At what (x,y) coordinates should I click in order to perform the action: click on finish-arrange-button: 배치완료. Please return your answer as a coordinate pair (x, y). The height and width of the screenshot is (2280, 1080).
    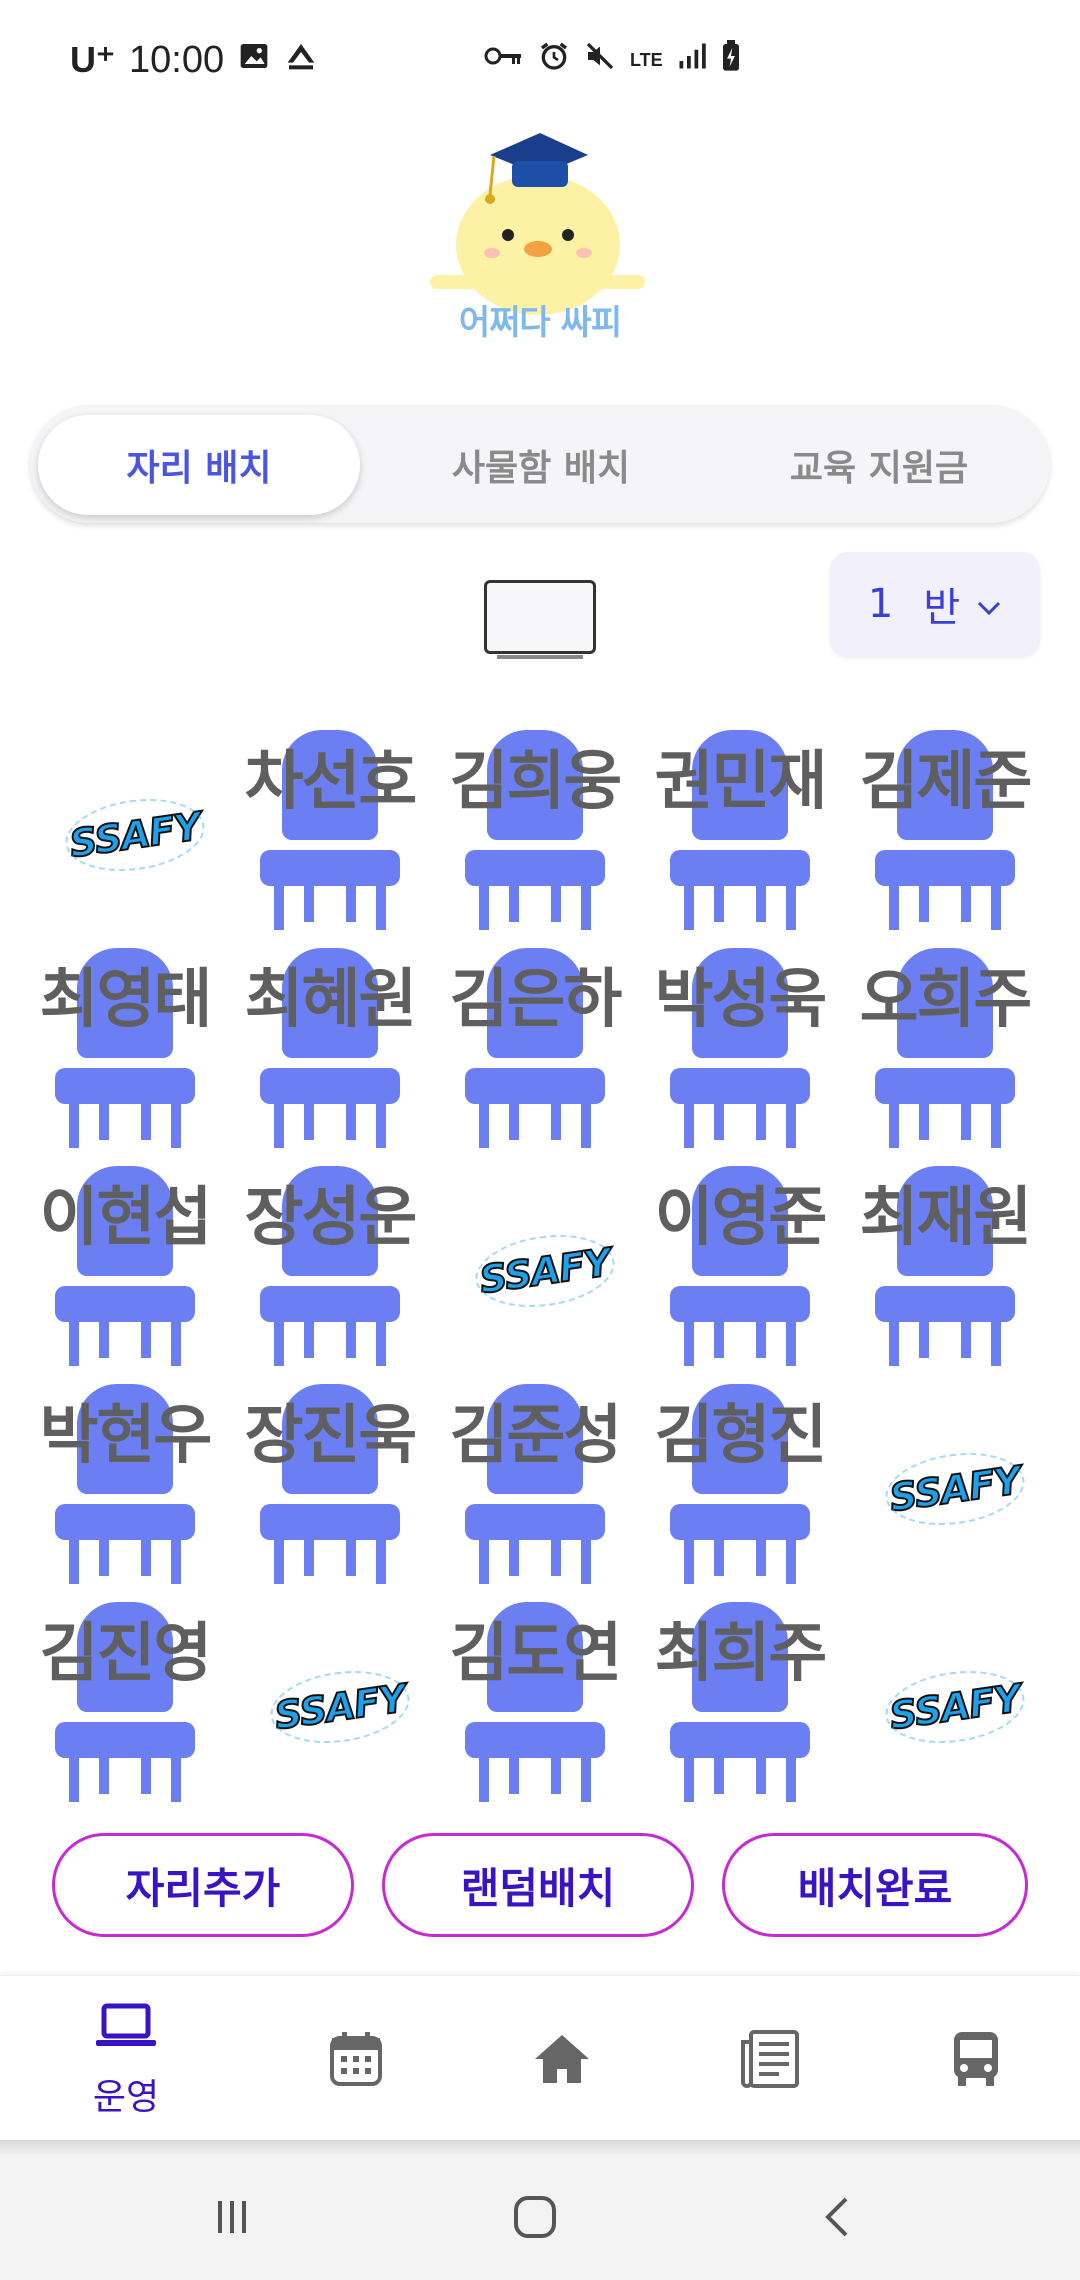
    Looking at the image, I should click on (875, 1885).